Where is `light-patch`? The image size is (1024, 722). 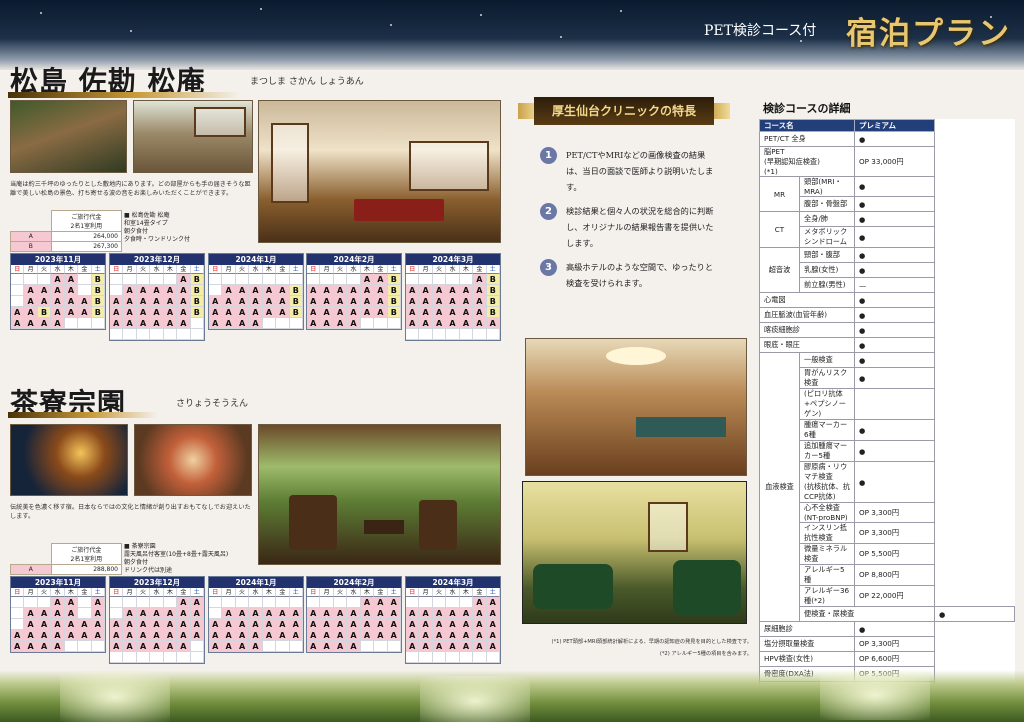 light-patch is located at coordinates (475, 699).